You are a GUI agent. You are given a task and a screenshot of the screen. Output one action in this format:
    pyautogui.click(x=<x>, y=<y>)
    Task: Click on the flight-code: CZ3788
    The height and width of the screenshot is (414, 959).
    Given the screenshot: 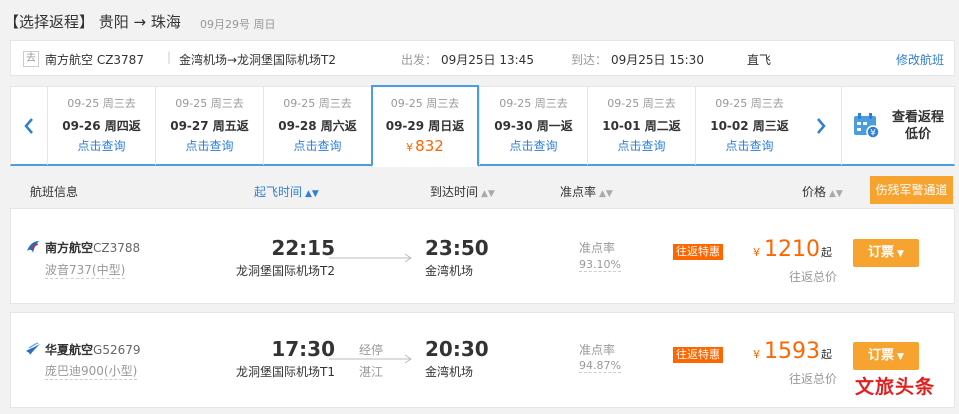 What is the action you would take?
    pyautogui.click(x=117, y=248)
    